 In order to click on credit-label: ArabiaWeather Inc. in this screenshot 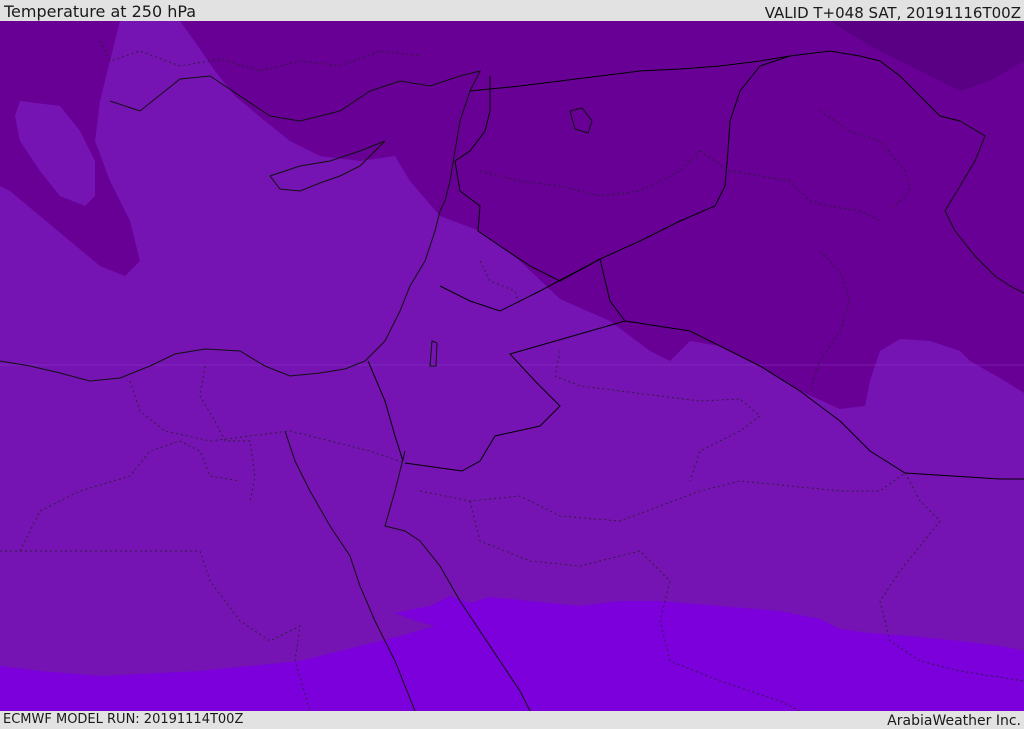, I will do `click(954, 721)`.